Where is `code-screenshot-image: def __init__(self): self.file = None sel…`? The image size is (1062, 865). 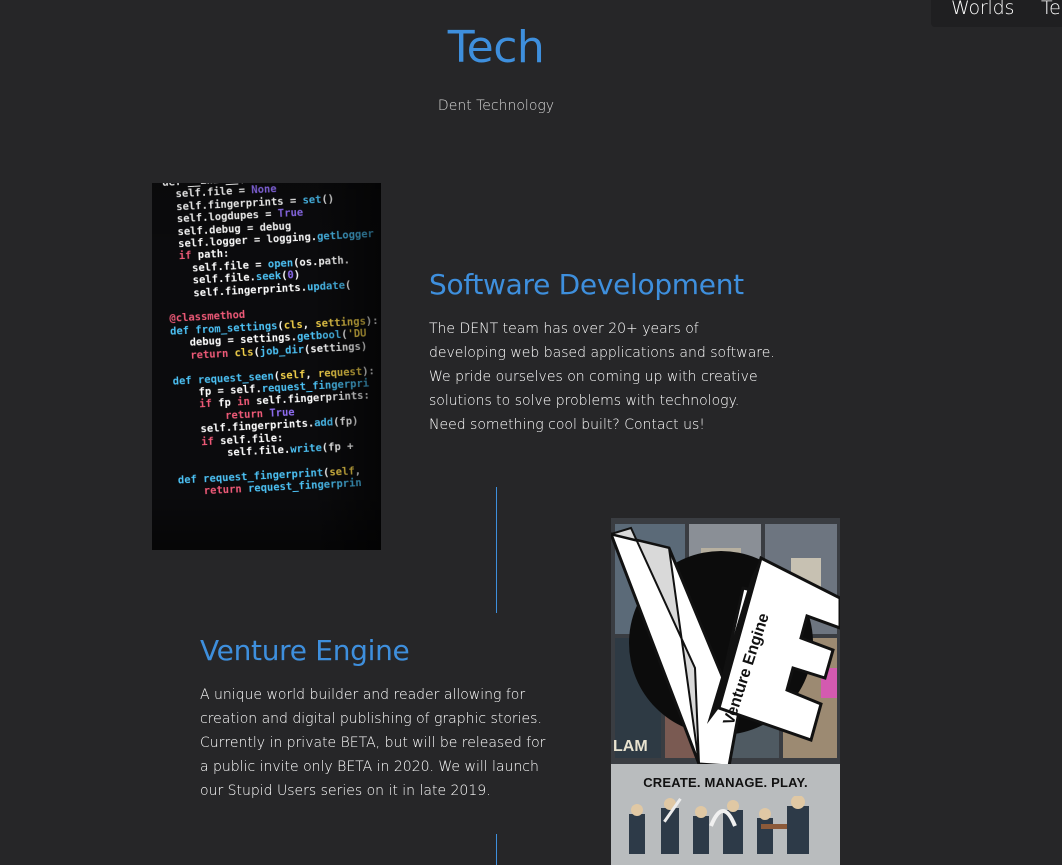 code-screenshot-image: def __init__(self): self.file = None sel… is located at coordinates (266, 366).